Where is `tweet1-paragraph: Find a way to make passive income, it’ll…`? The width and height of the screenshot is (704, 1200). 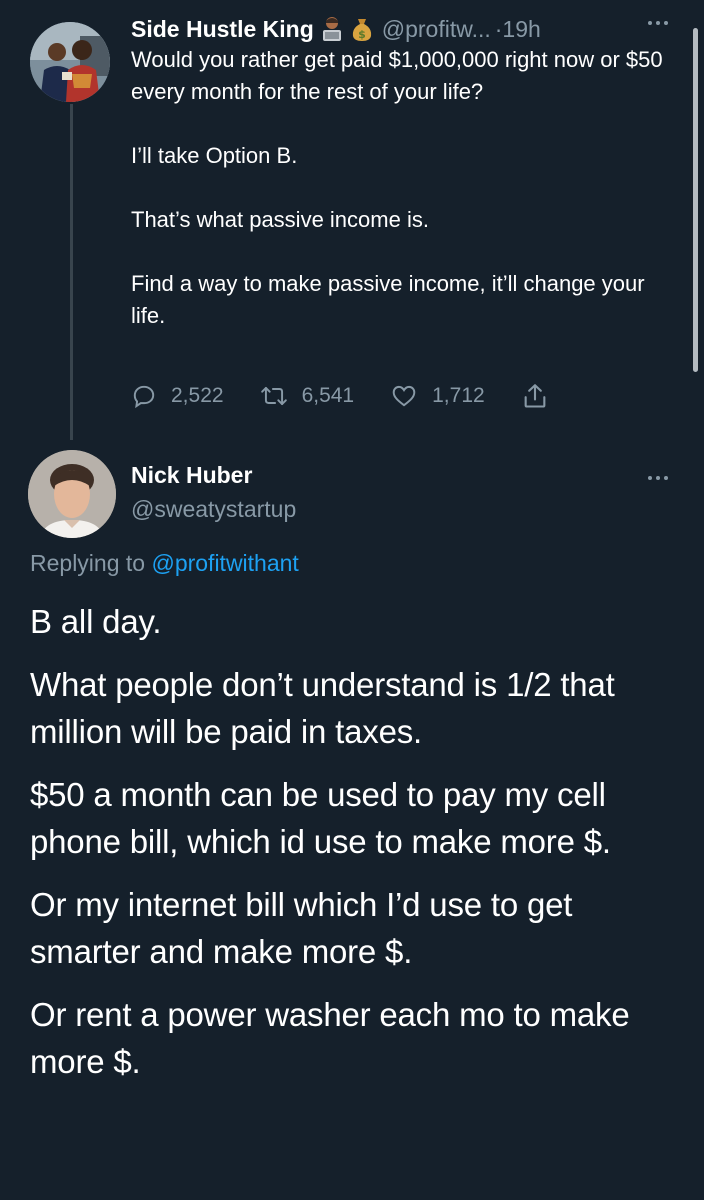 tweet1-paragraph: Find a way to make passive income, it’ll… is located at coordinates (388, 299).